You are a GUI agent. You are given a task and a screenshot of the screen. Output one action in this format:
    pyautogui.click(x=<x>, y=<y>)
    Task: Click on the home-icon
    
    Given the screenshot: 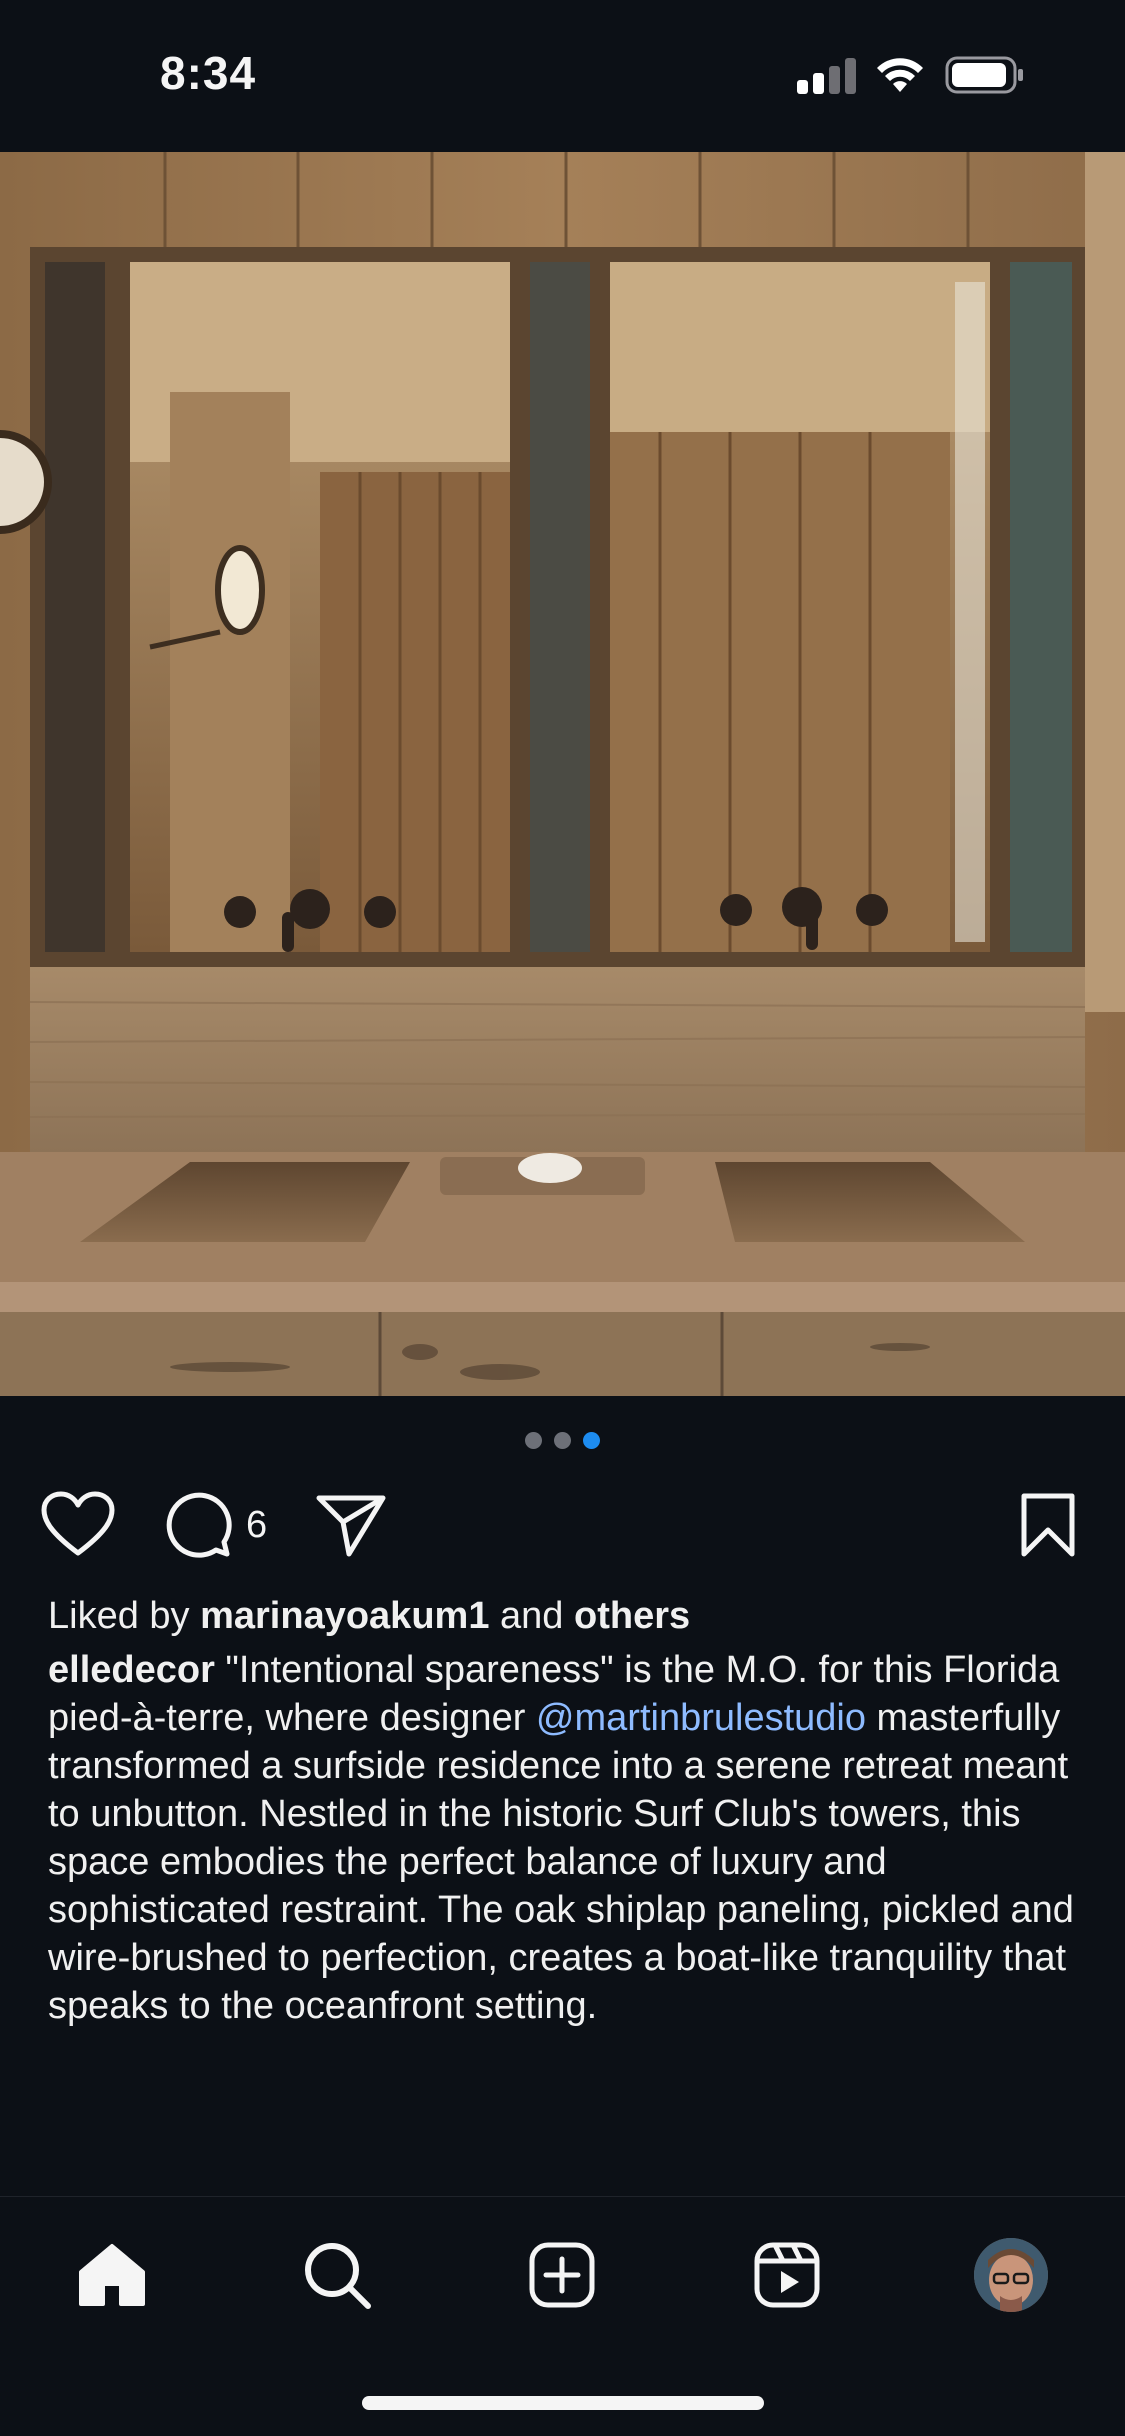 What is the action you would take?
    pyautogui.click(x=112, y=2275)
    